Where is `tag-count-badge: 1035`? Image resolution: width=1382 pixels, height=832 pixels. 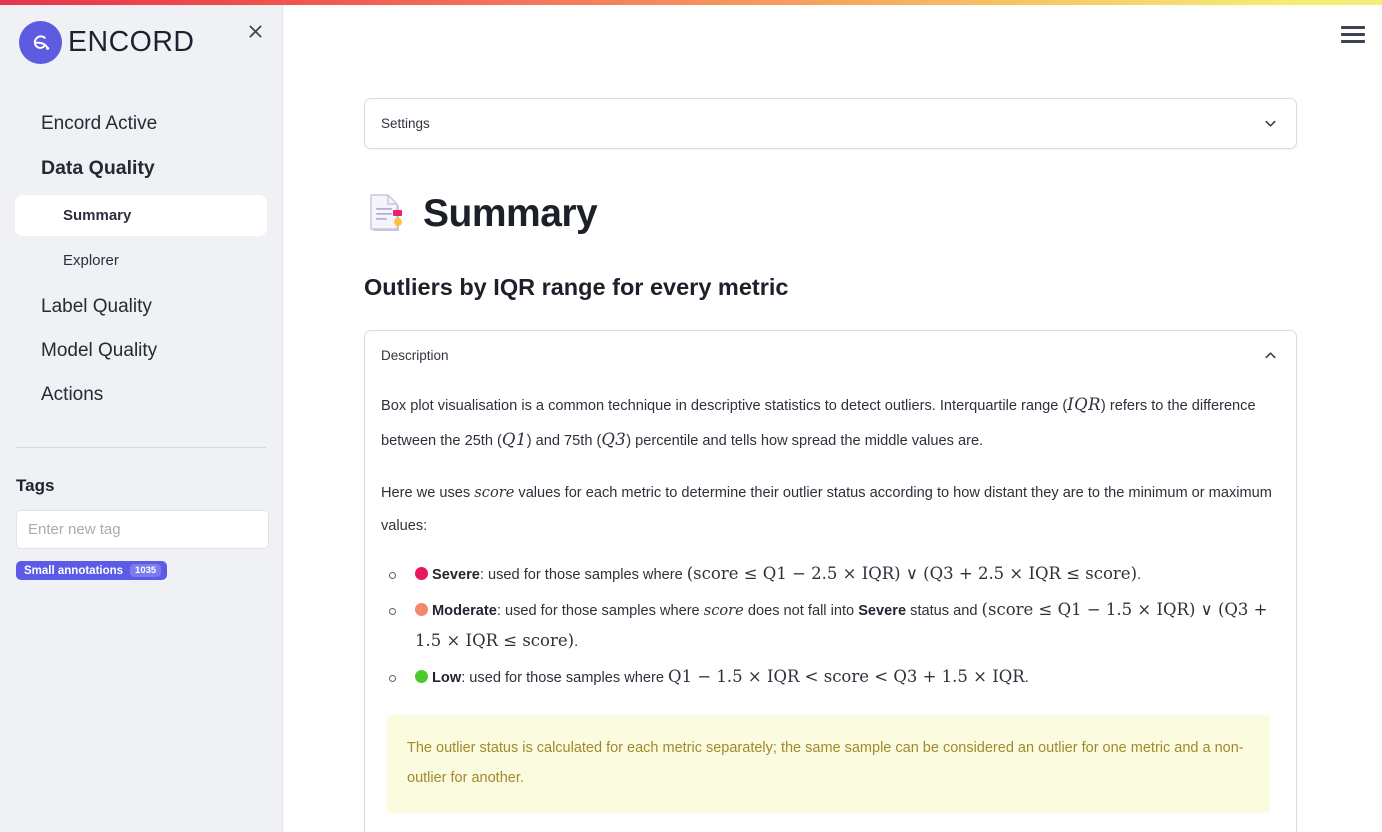
tag-count-badge: 1035 is located at coordinates (146, 570).